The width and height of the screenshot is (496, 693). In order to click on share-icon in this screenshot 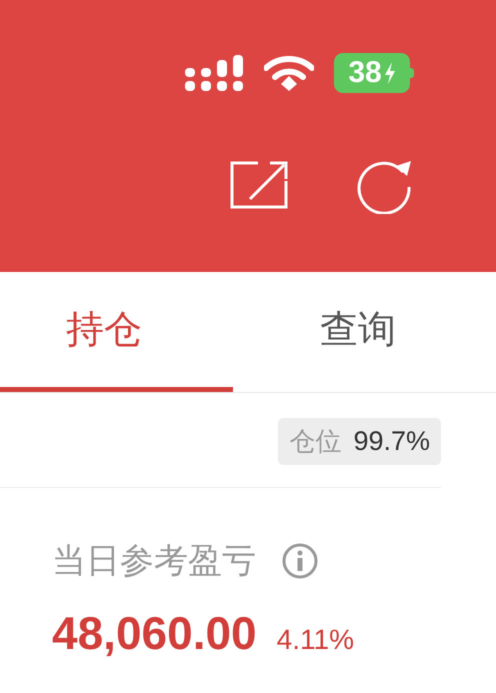, I will do `click(259, 185)`.